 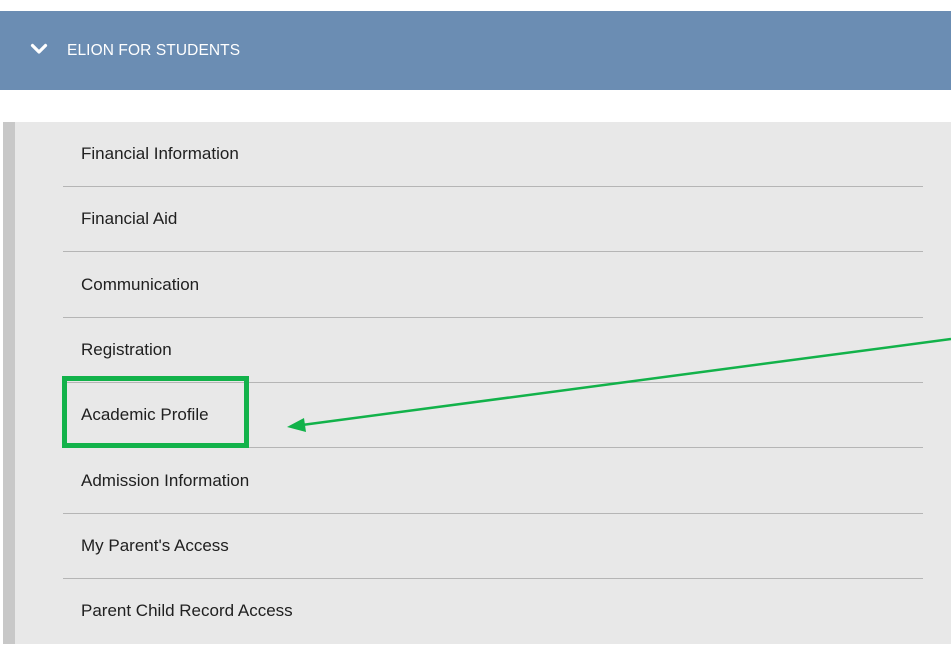 What do you see at coordinates (493, 415) in the screenshot?
I see `menu-item-academic-profile: Academic Profile` at bounding box center [493, 415].